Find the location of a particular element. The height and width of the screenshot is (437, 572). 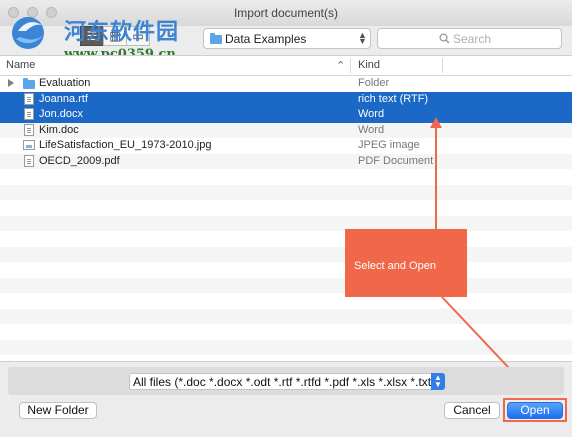

new-folder-button: New Folder is located at coordinates (58, 410).